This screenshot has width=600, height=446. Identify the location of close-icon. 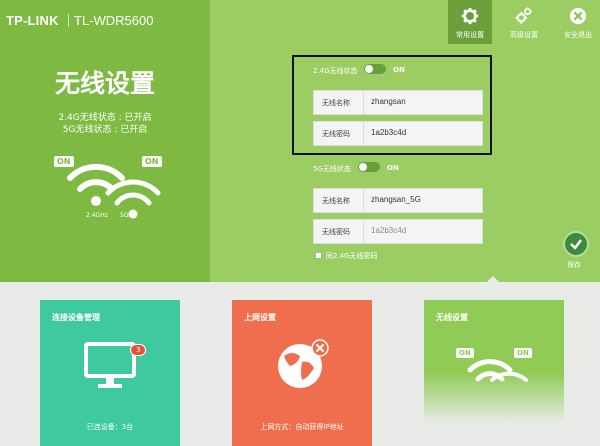
(578, 16).